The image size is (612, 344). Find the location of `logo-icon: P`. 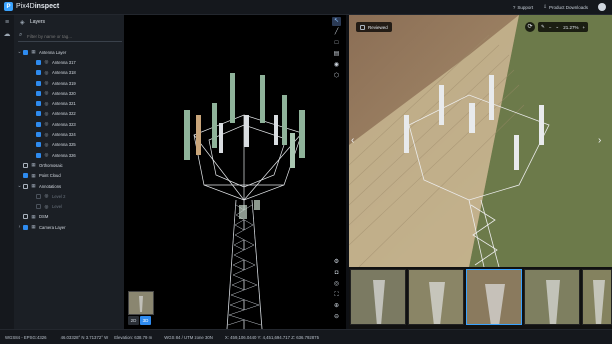

logo-icon: P is located at coordinates (8, 6).